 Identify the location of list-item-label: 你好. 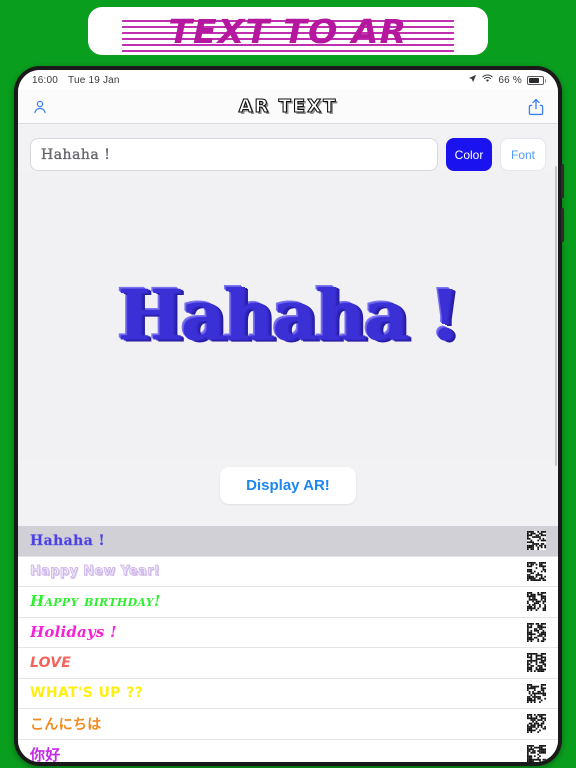
(45, 753).